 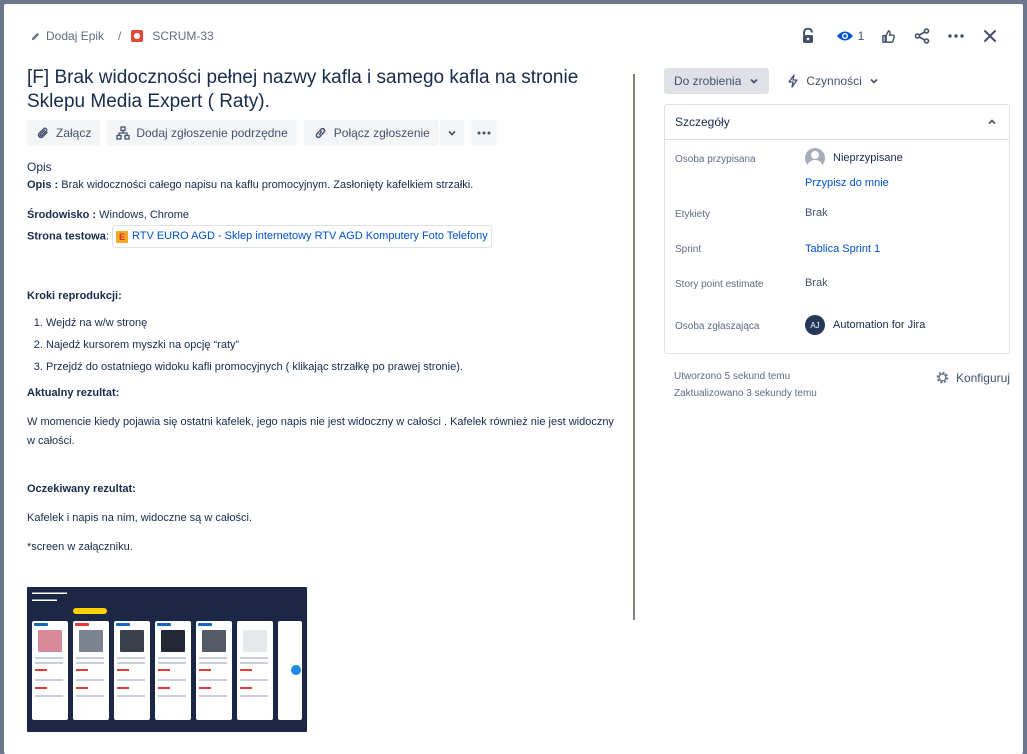 What do you see at coordinates (702, 122) in the screenshot?
I see `details-title: Szczegóły` at bounding box center [702, 122].